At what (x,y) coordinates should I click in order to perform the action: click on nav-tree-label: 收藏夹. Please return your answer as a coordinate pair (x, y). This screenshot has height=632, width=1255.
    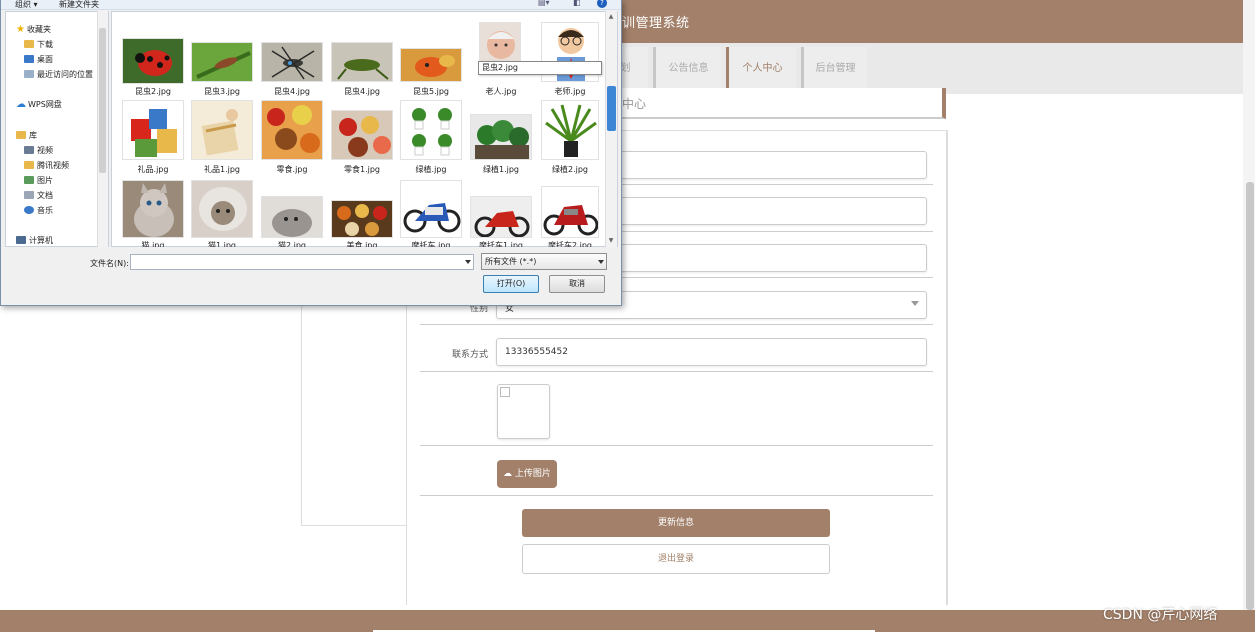
    Looking at the image, I should click on (38, 29).